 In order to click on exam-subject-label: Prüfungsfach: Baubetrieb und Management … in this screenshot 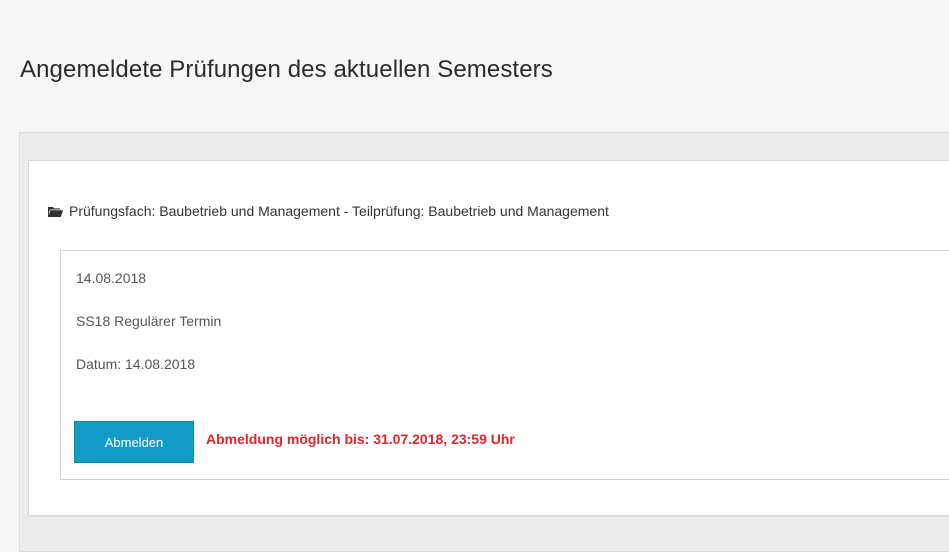, I will do `click(339, 211)`.